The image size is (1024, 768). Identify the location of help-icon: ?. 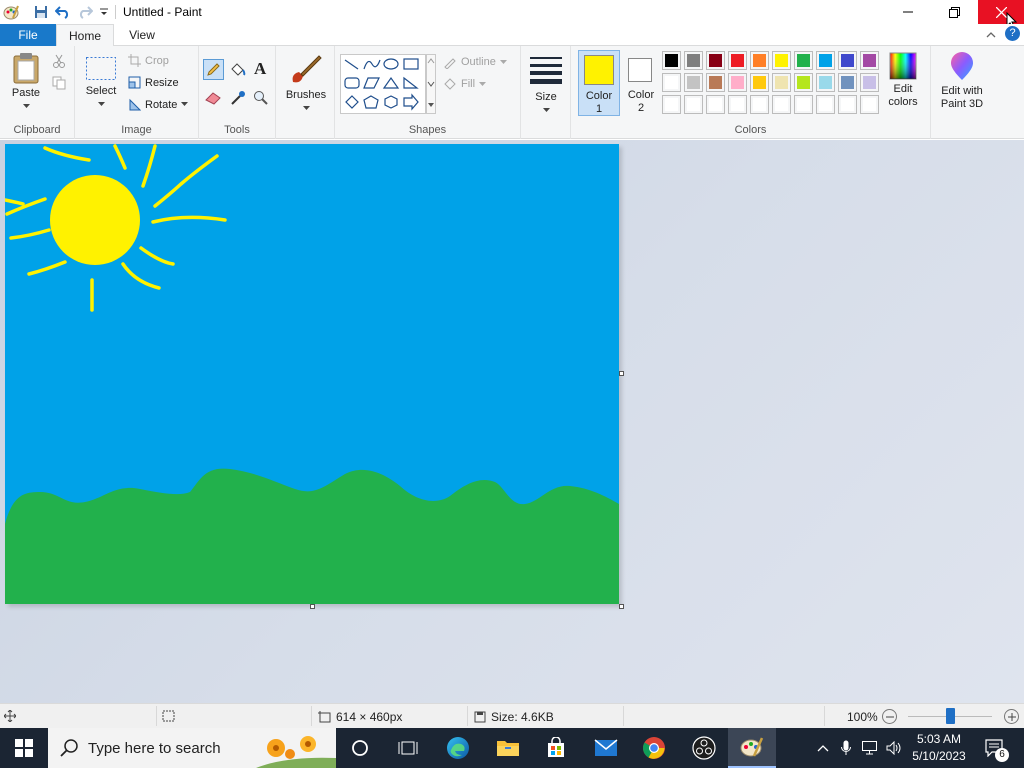
(1012, 33).